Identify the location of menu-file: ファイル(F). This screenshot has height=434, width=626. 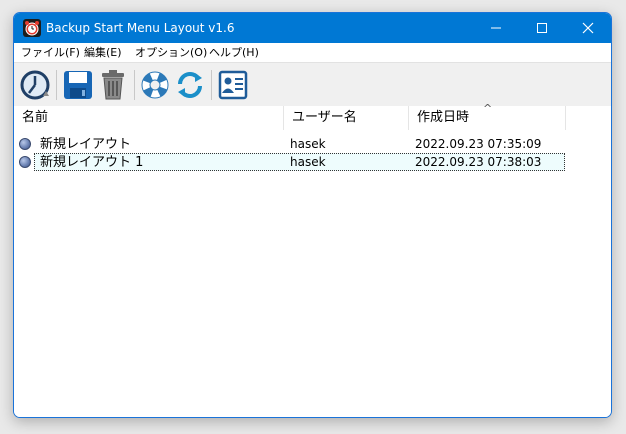
(50, 53).